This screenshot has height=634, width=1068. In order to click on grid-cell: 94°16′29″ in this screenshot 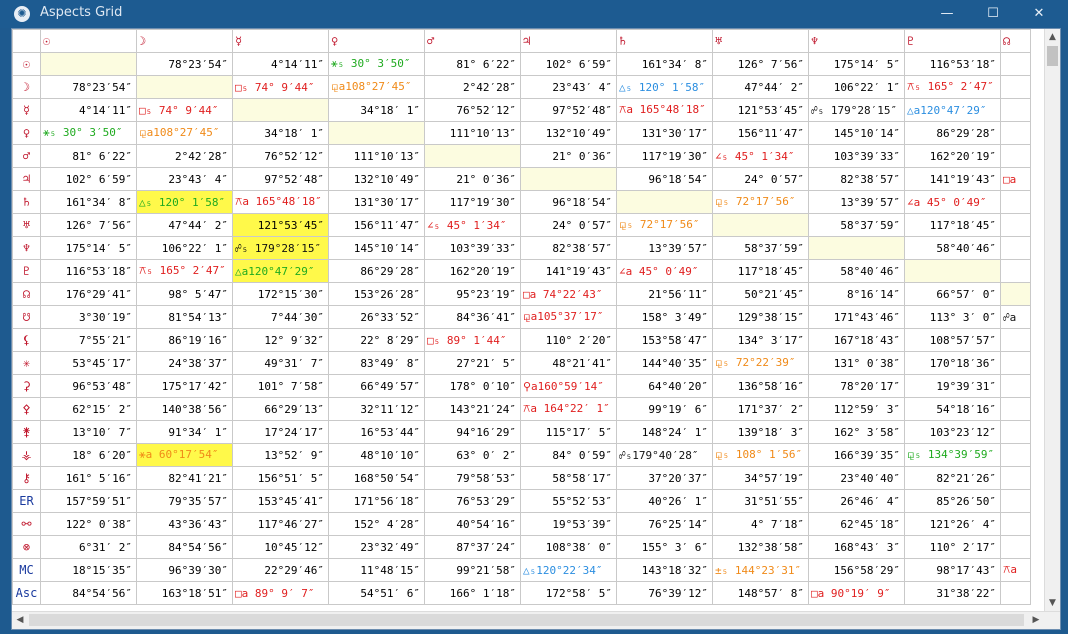, I will do `click(472, 432)`.